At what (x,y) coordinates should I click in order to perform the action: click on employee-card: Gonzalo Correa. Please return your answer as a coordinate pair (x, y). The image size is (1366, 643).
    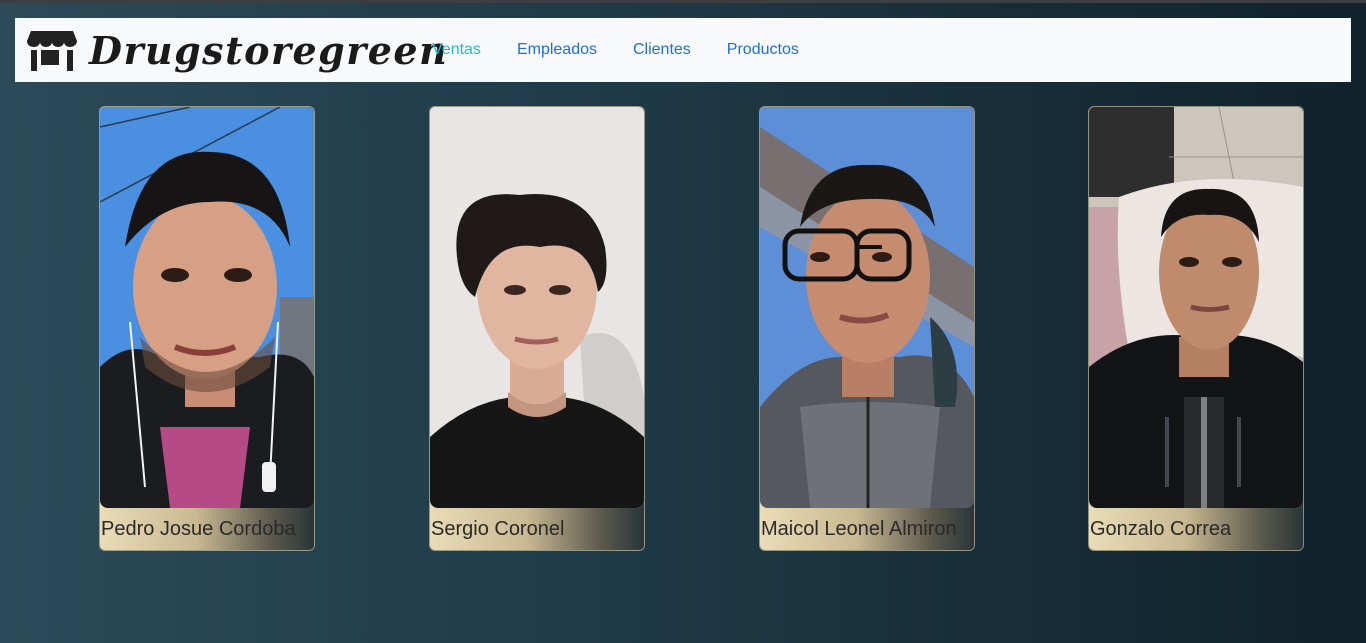
    Looking at the image, I should click on (1196, 328).